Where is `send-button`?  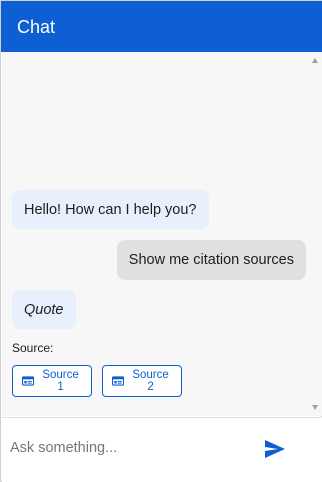
send-button is located at coordinates (275, 450).